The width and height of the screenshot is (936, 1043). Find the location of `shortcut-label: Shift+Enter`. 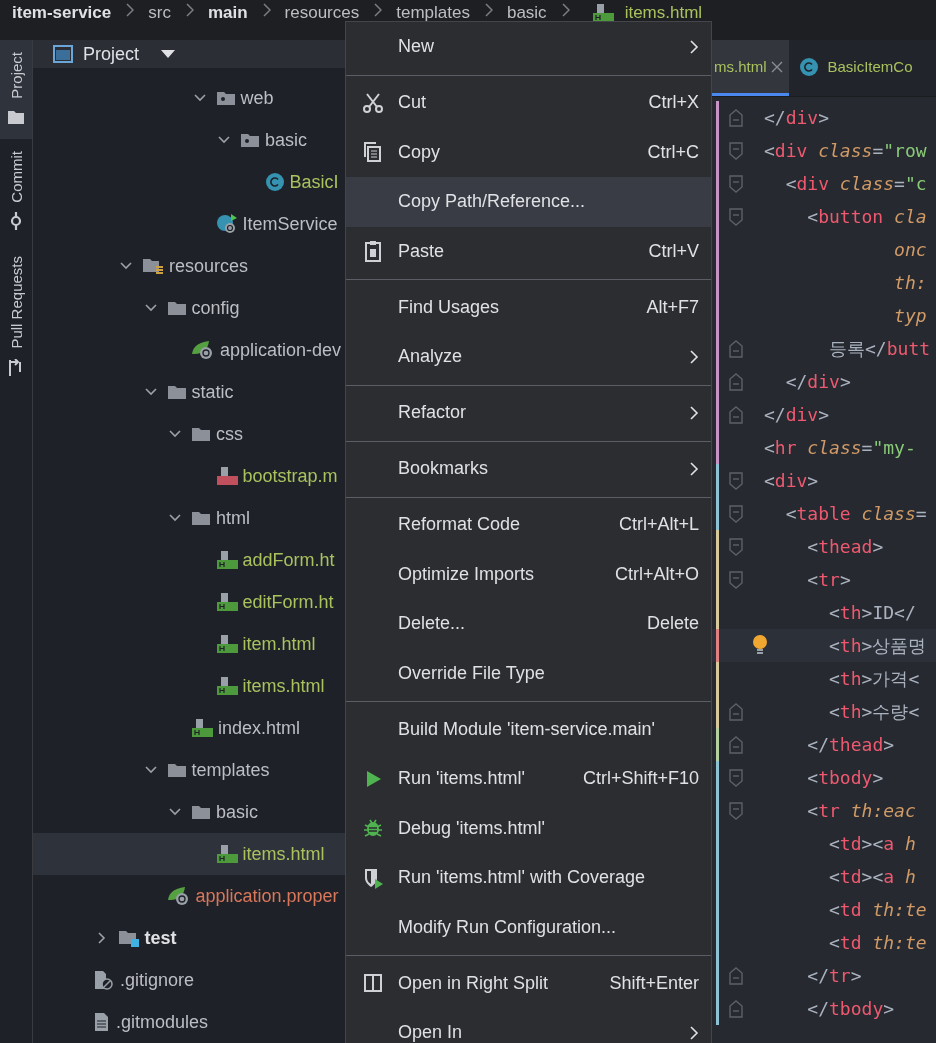

shortcut-label: Shift+Enter is located at coordinates (654, 983).